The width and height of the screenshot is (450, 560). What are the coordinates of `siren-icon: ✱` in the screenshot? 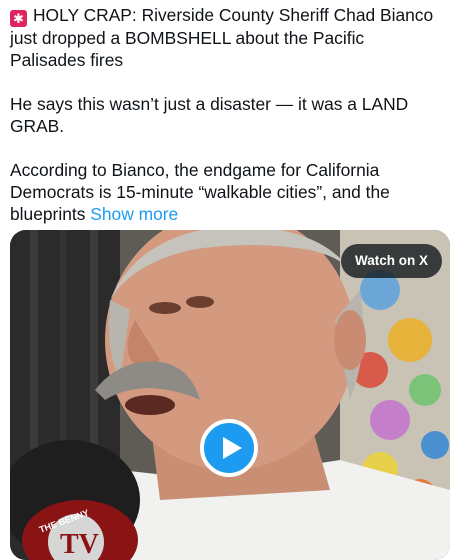 It's located at (18, 18).